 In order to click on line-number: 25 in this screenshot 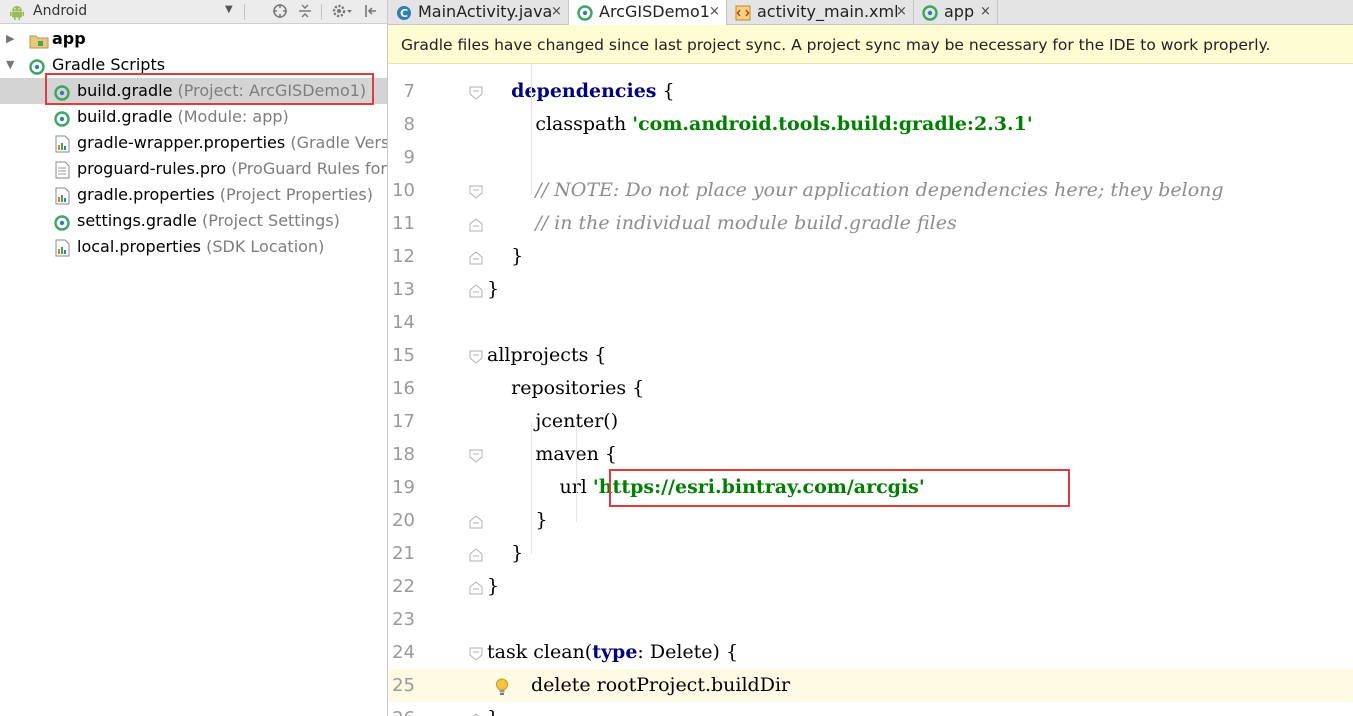, I will do `click(403, 685)`.